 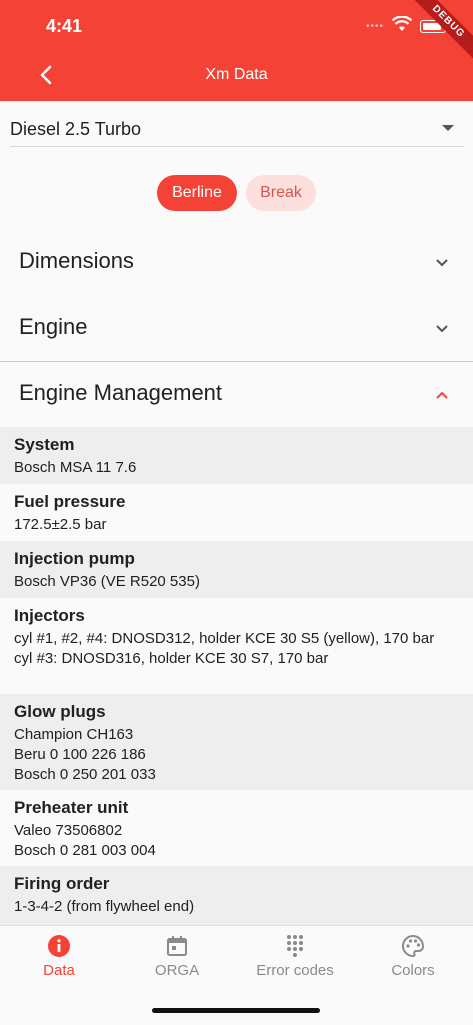 What do you see at coordinates (104, 906) in the screenshot?
I see `spec-value: 1-3-4-2 (from flywheel end)` at bounding box center [104, 906].